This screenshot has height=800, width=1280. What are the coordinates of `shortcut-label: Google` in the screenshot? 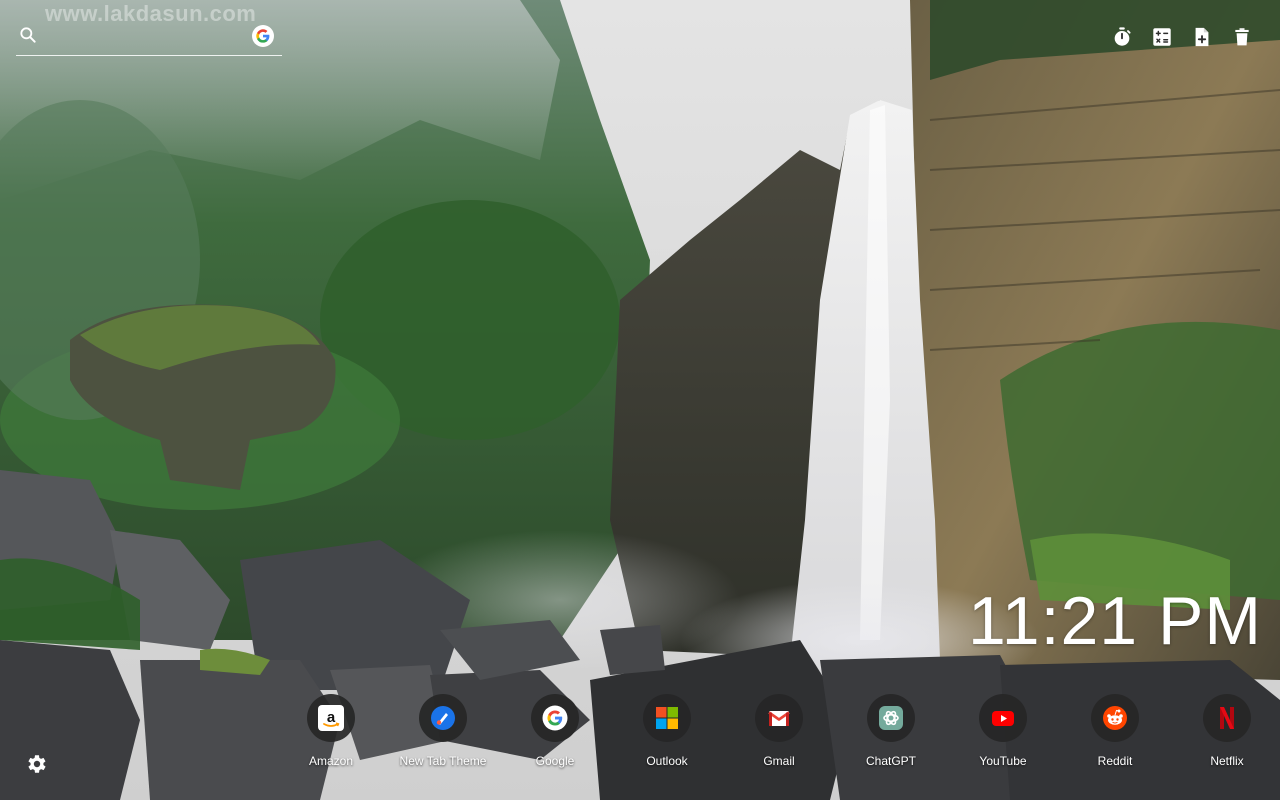 It's located at (555, 761).